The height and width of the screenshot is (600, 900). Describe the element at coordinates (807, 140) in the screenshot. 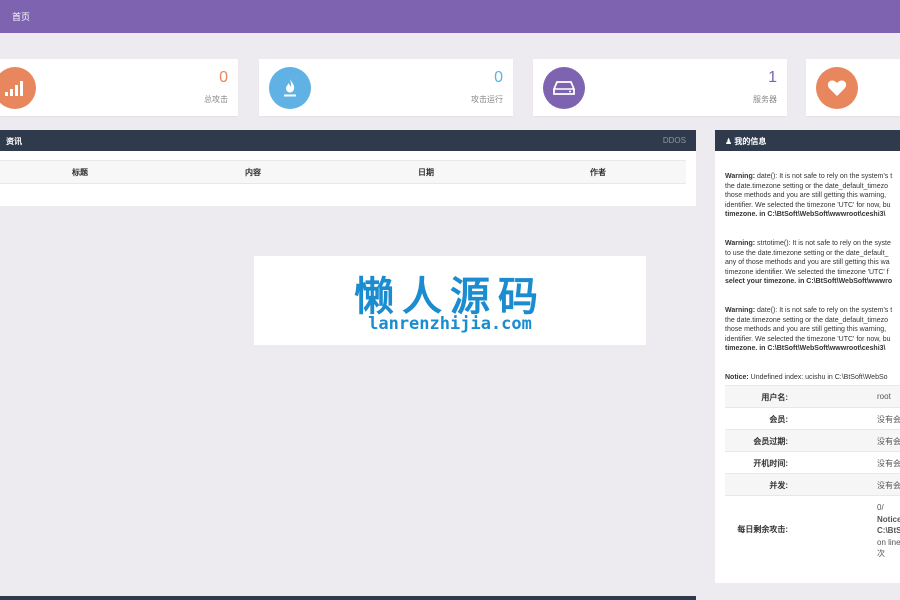

I see `info-panel-header: ♟ 我的信息` at that location.